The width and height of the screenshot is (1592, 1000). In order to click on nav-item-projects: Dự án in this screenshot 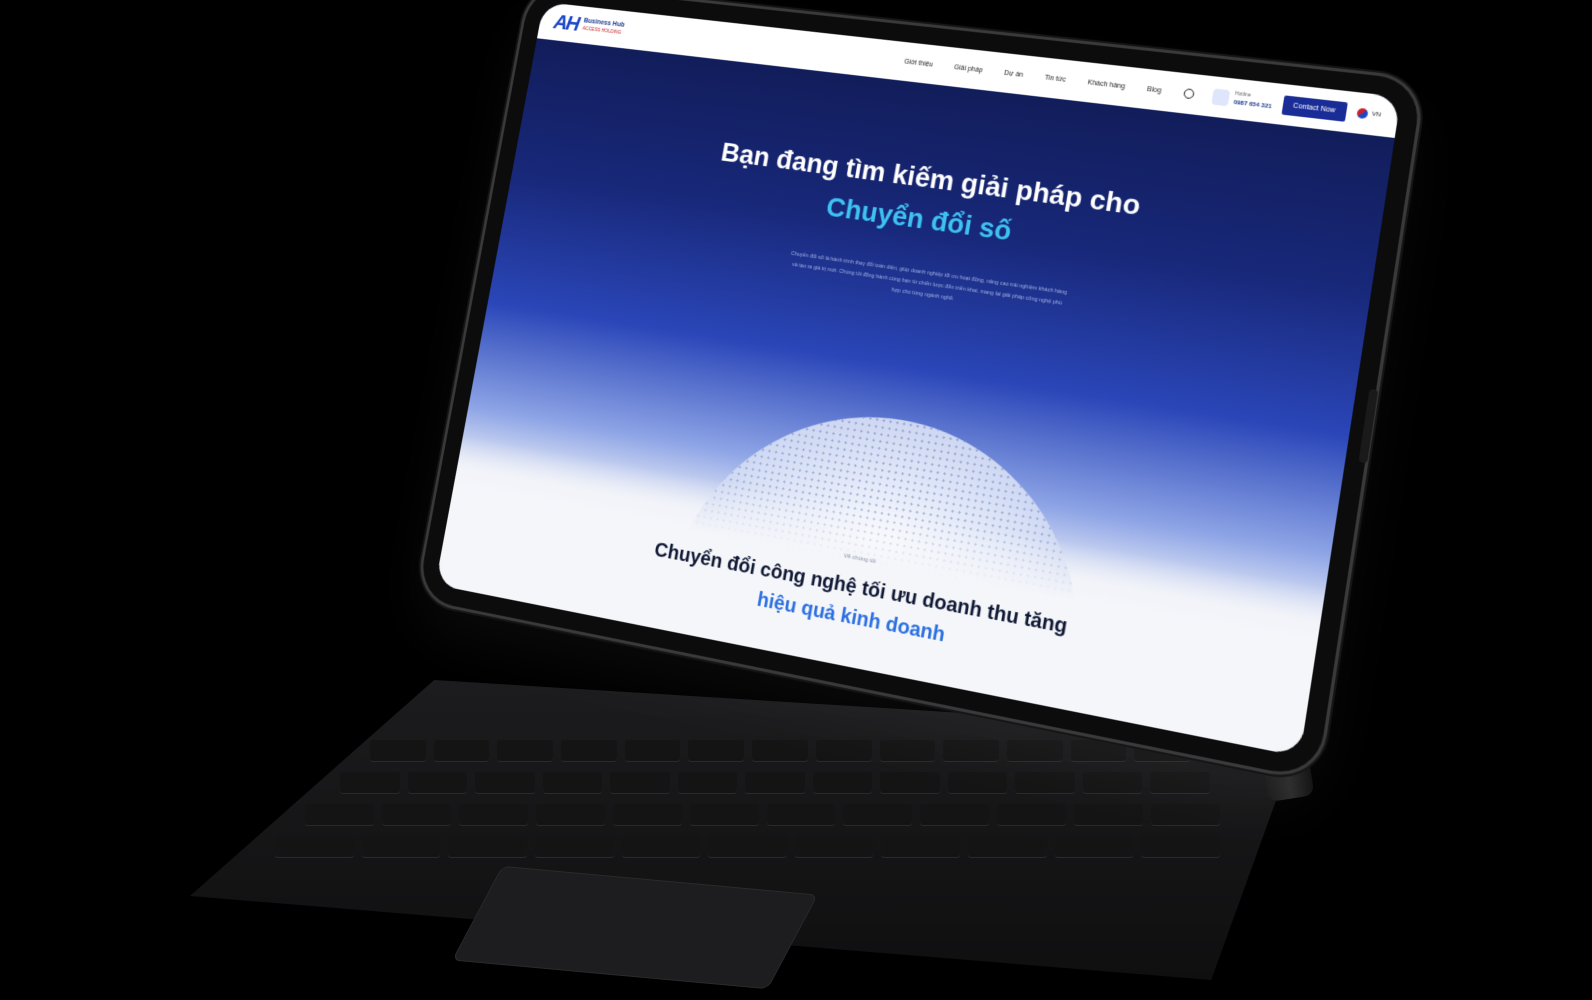, I will do `click(1014, 73)`.